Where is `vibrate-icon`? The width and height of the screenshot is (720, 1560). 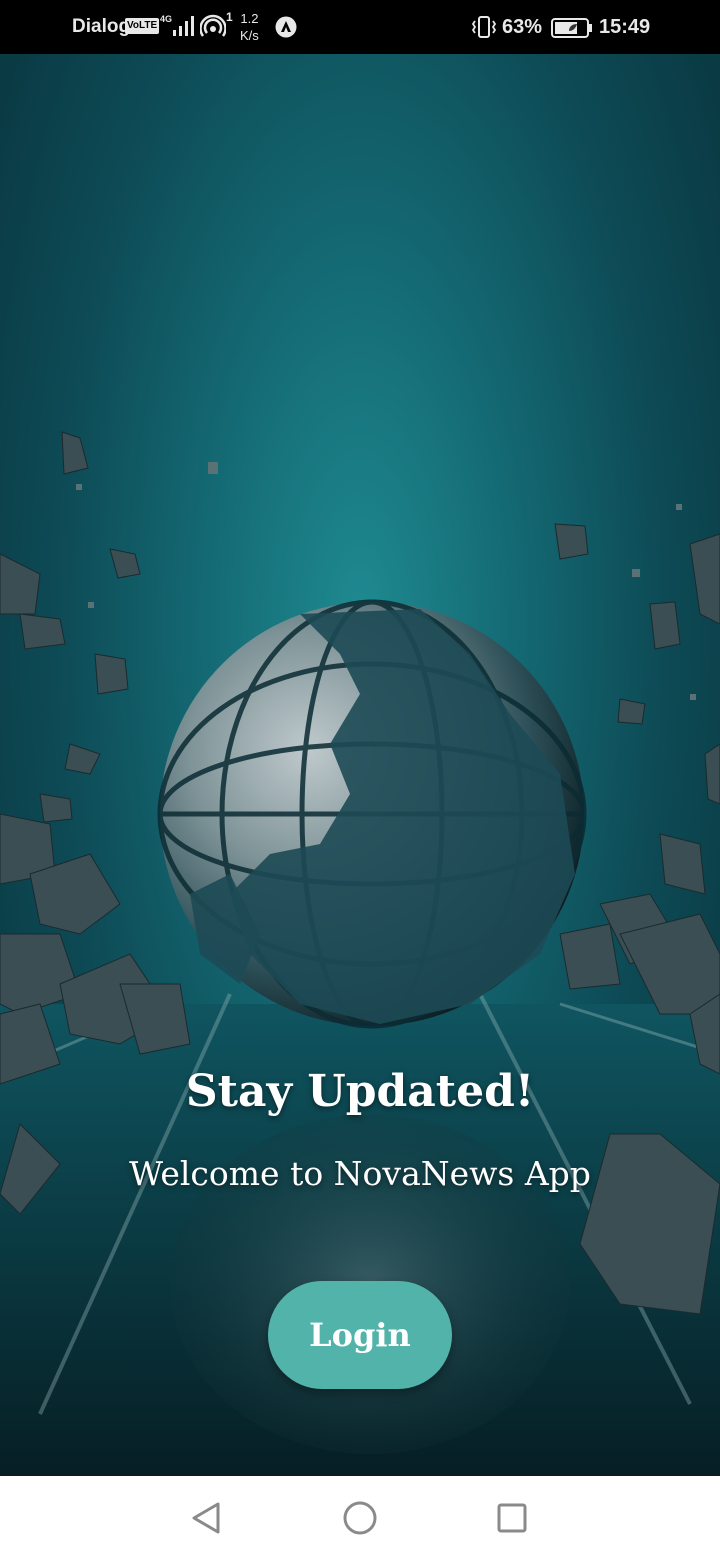 vibrate-icon is located at coordinates (484, 27).